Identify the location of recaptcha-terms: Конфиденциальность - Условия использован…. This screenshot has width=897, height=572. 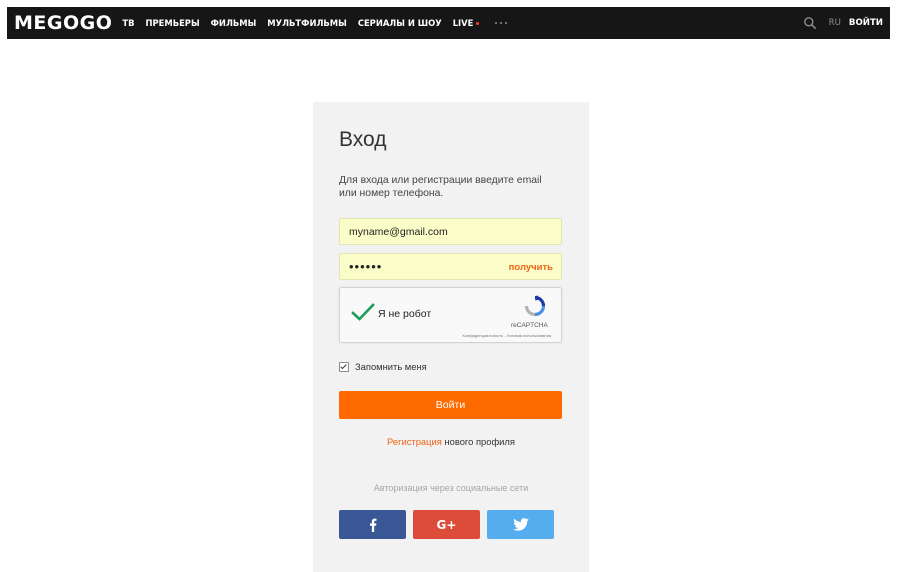
(506, 335).